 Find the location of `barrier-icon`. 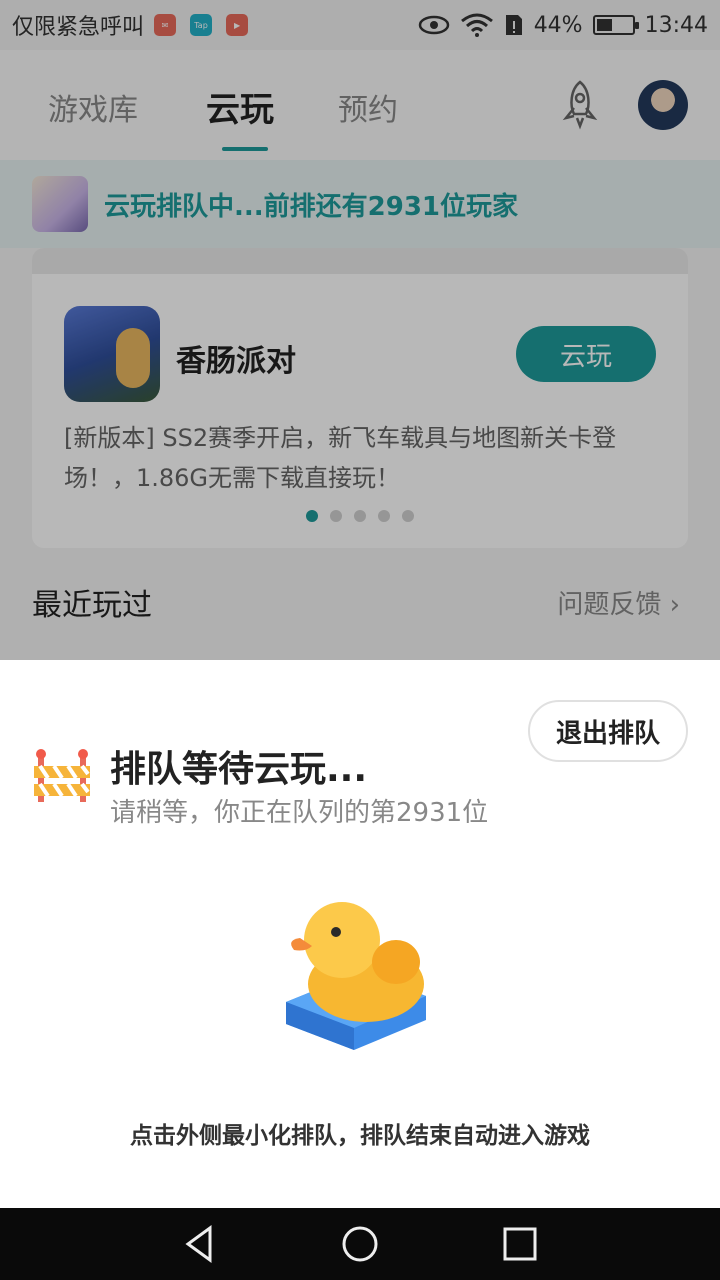

barrier-icon is located at coordinates (62, 775).